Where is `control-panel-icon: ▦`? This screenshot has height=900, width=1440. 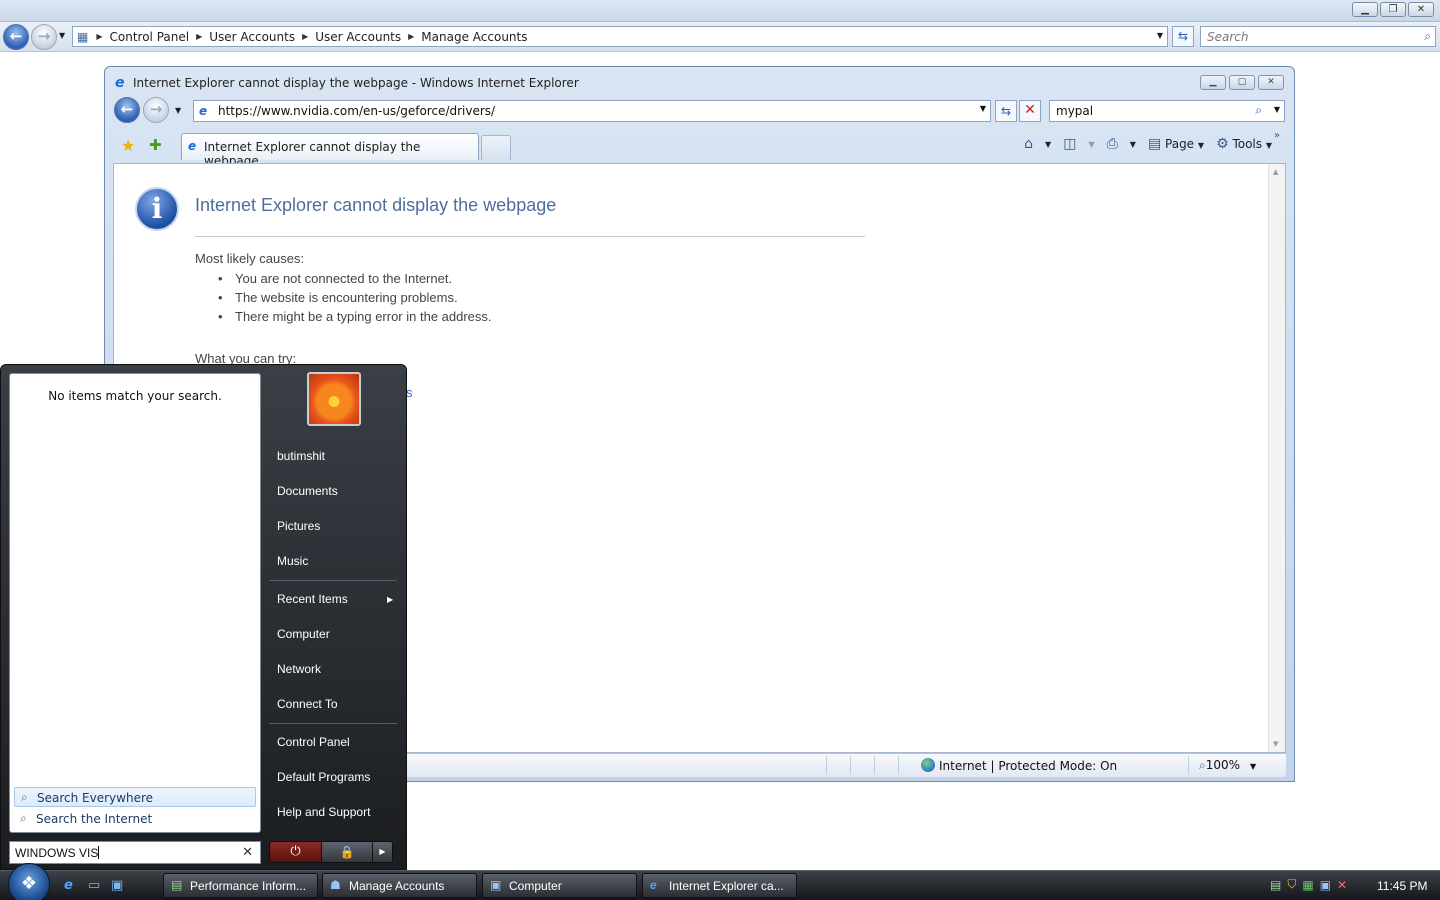
control-panel-icon: ▦ is located at coordinates (83, 36).